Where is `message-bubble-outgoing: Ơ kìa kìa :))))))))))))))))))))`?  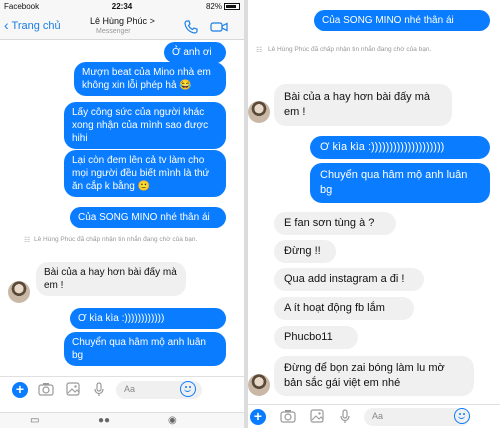 message-bubble-outgoing: Ơ kìa kìa :)))))))))))))))))))) is located at coordinates (400, 147).